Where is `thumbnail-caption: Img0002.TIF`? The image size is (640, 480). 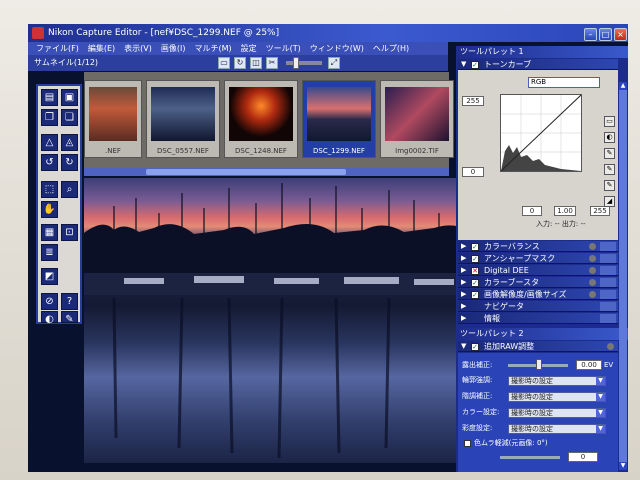 thumbnail-caption: Img0002.TIF is located at coordinates (417, 151).